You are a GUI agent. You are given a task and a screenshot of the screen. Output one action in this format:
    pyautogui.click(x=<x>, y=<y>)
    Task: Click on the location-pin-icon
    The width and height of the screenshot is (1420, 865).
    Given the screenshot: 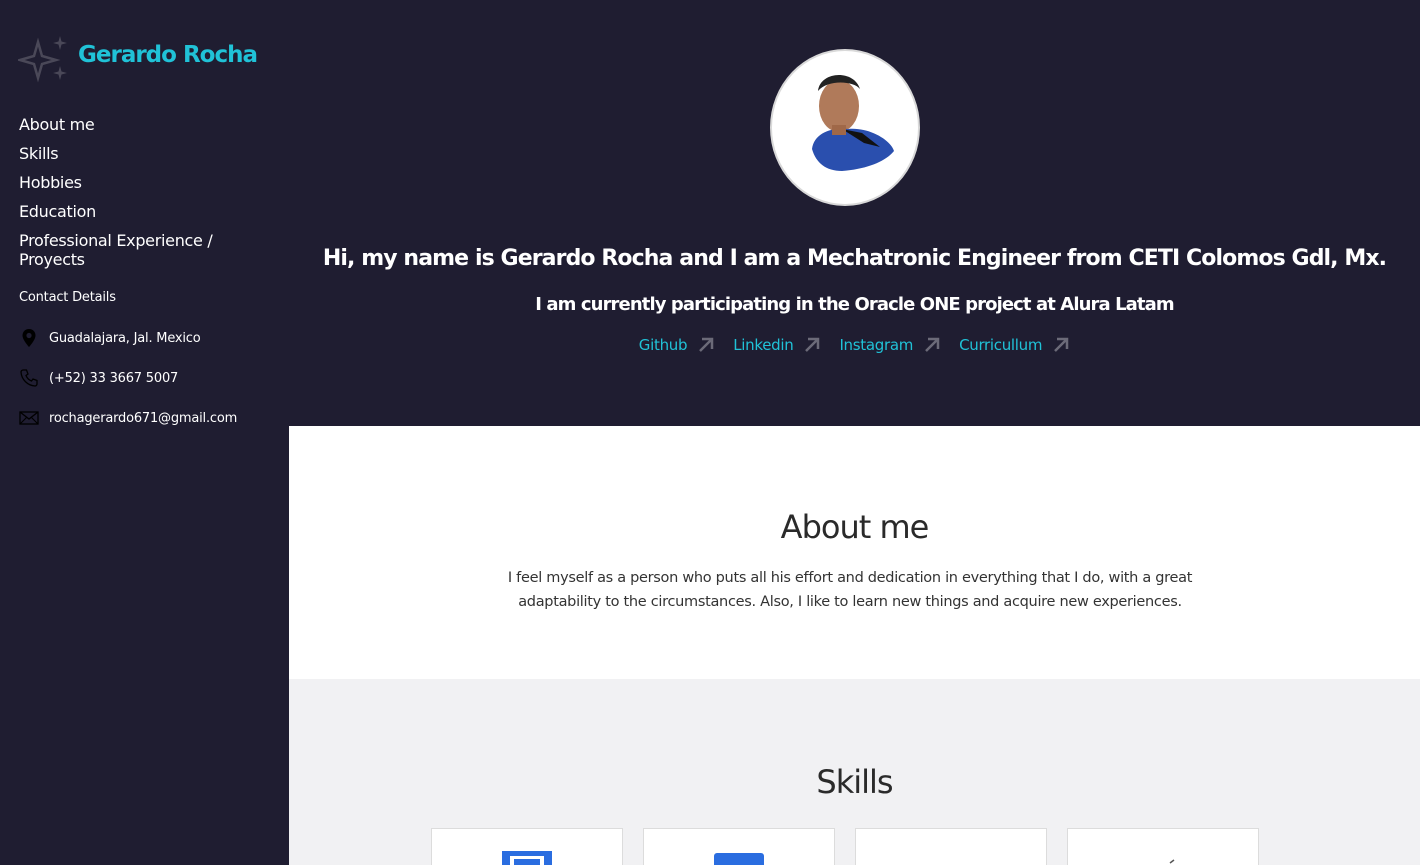 What is the action you would take?
    pyautogui.click(x=29, y=338)
    